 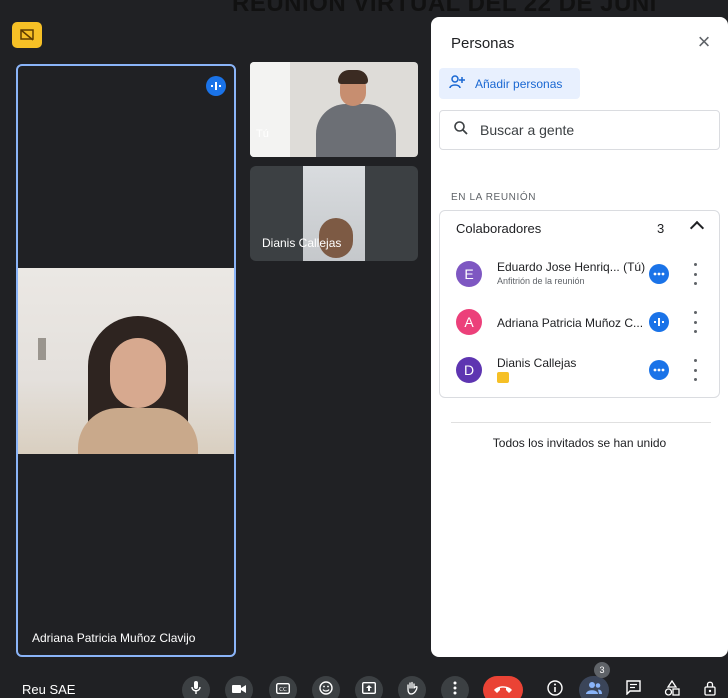 What do you see at coordinates (469, 370) in the screenshot?
I see `avatar: D` at bounding box center [469, 370].